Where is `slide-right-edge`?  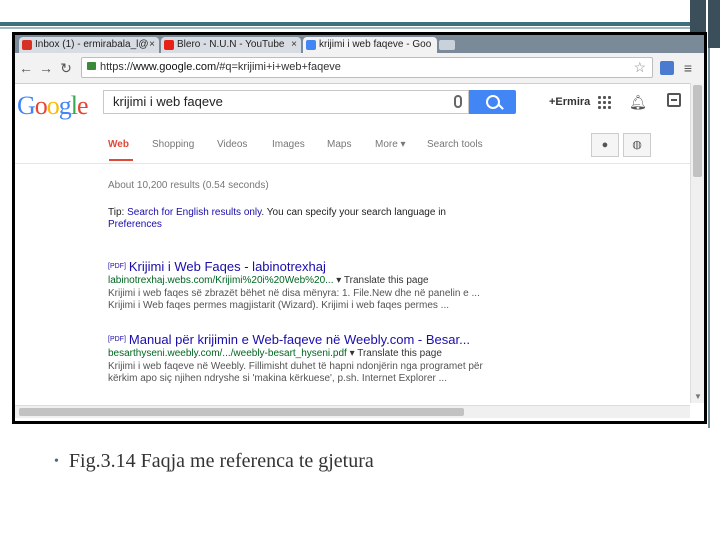
slide-right-edge is located at coordinates (714, 238).